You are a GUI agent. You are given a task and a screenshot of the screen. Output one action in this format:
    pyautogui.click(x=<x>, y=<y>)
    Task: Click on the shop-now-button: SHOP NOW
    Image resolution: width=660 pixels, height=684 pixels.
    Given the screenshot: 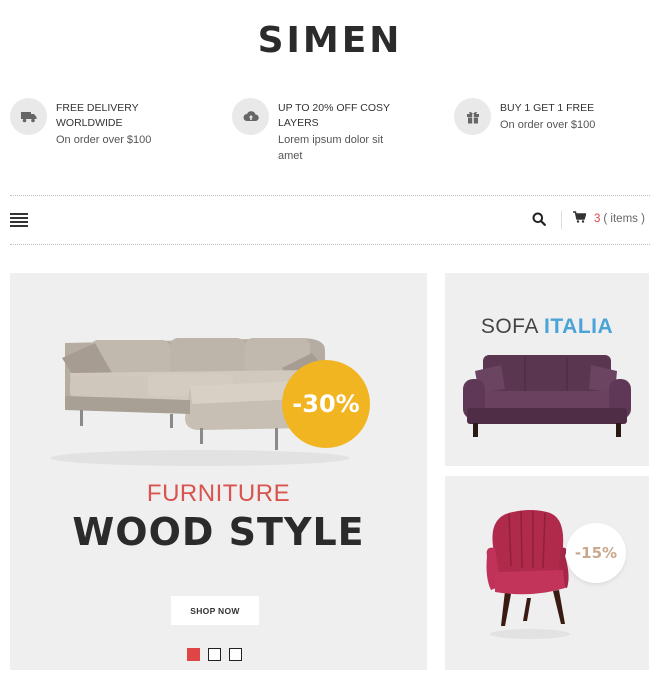 What is the action you would take?
    pyautogui.click(x=215, y=610)
    